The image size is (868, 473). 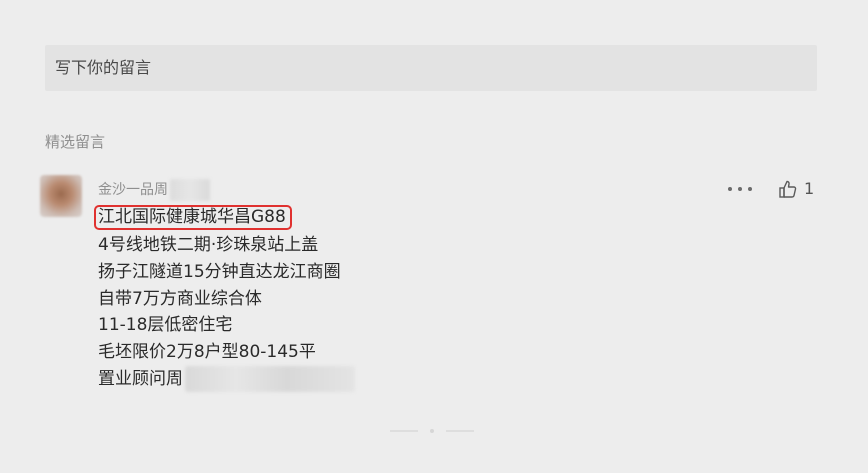 I want to click on featured-comments-title: 精选留言, so click(x=75, y=142).